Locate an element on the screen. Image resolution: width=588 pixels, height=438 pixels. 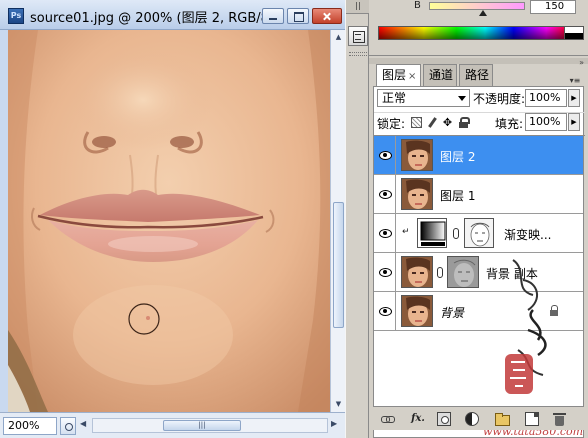
scroll-right-arrow-icon: ▶ is located at coordinates (334, 423).